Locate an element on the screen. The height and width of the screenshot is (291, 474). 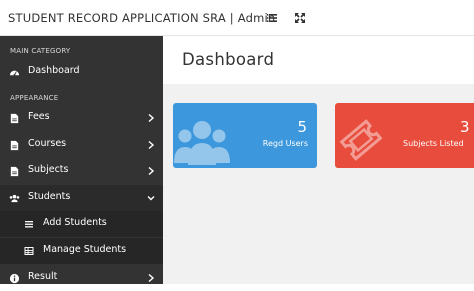
sidebar-item-subjects: Subjects is located at coordinates (81, 171).